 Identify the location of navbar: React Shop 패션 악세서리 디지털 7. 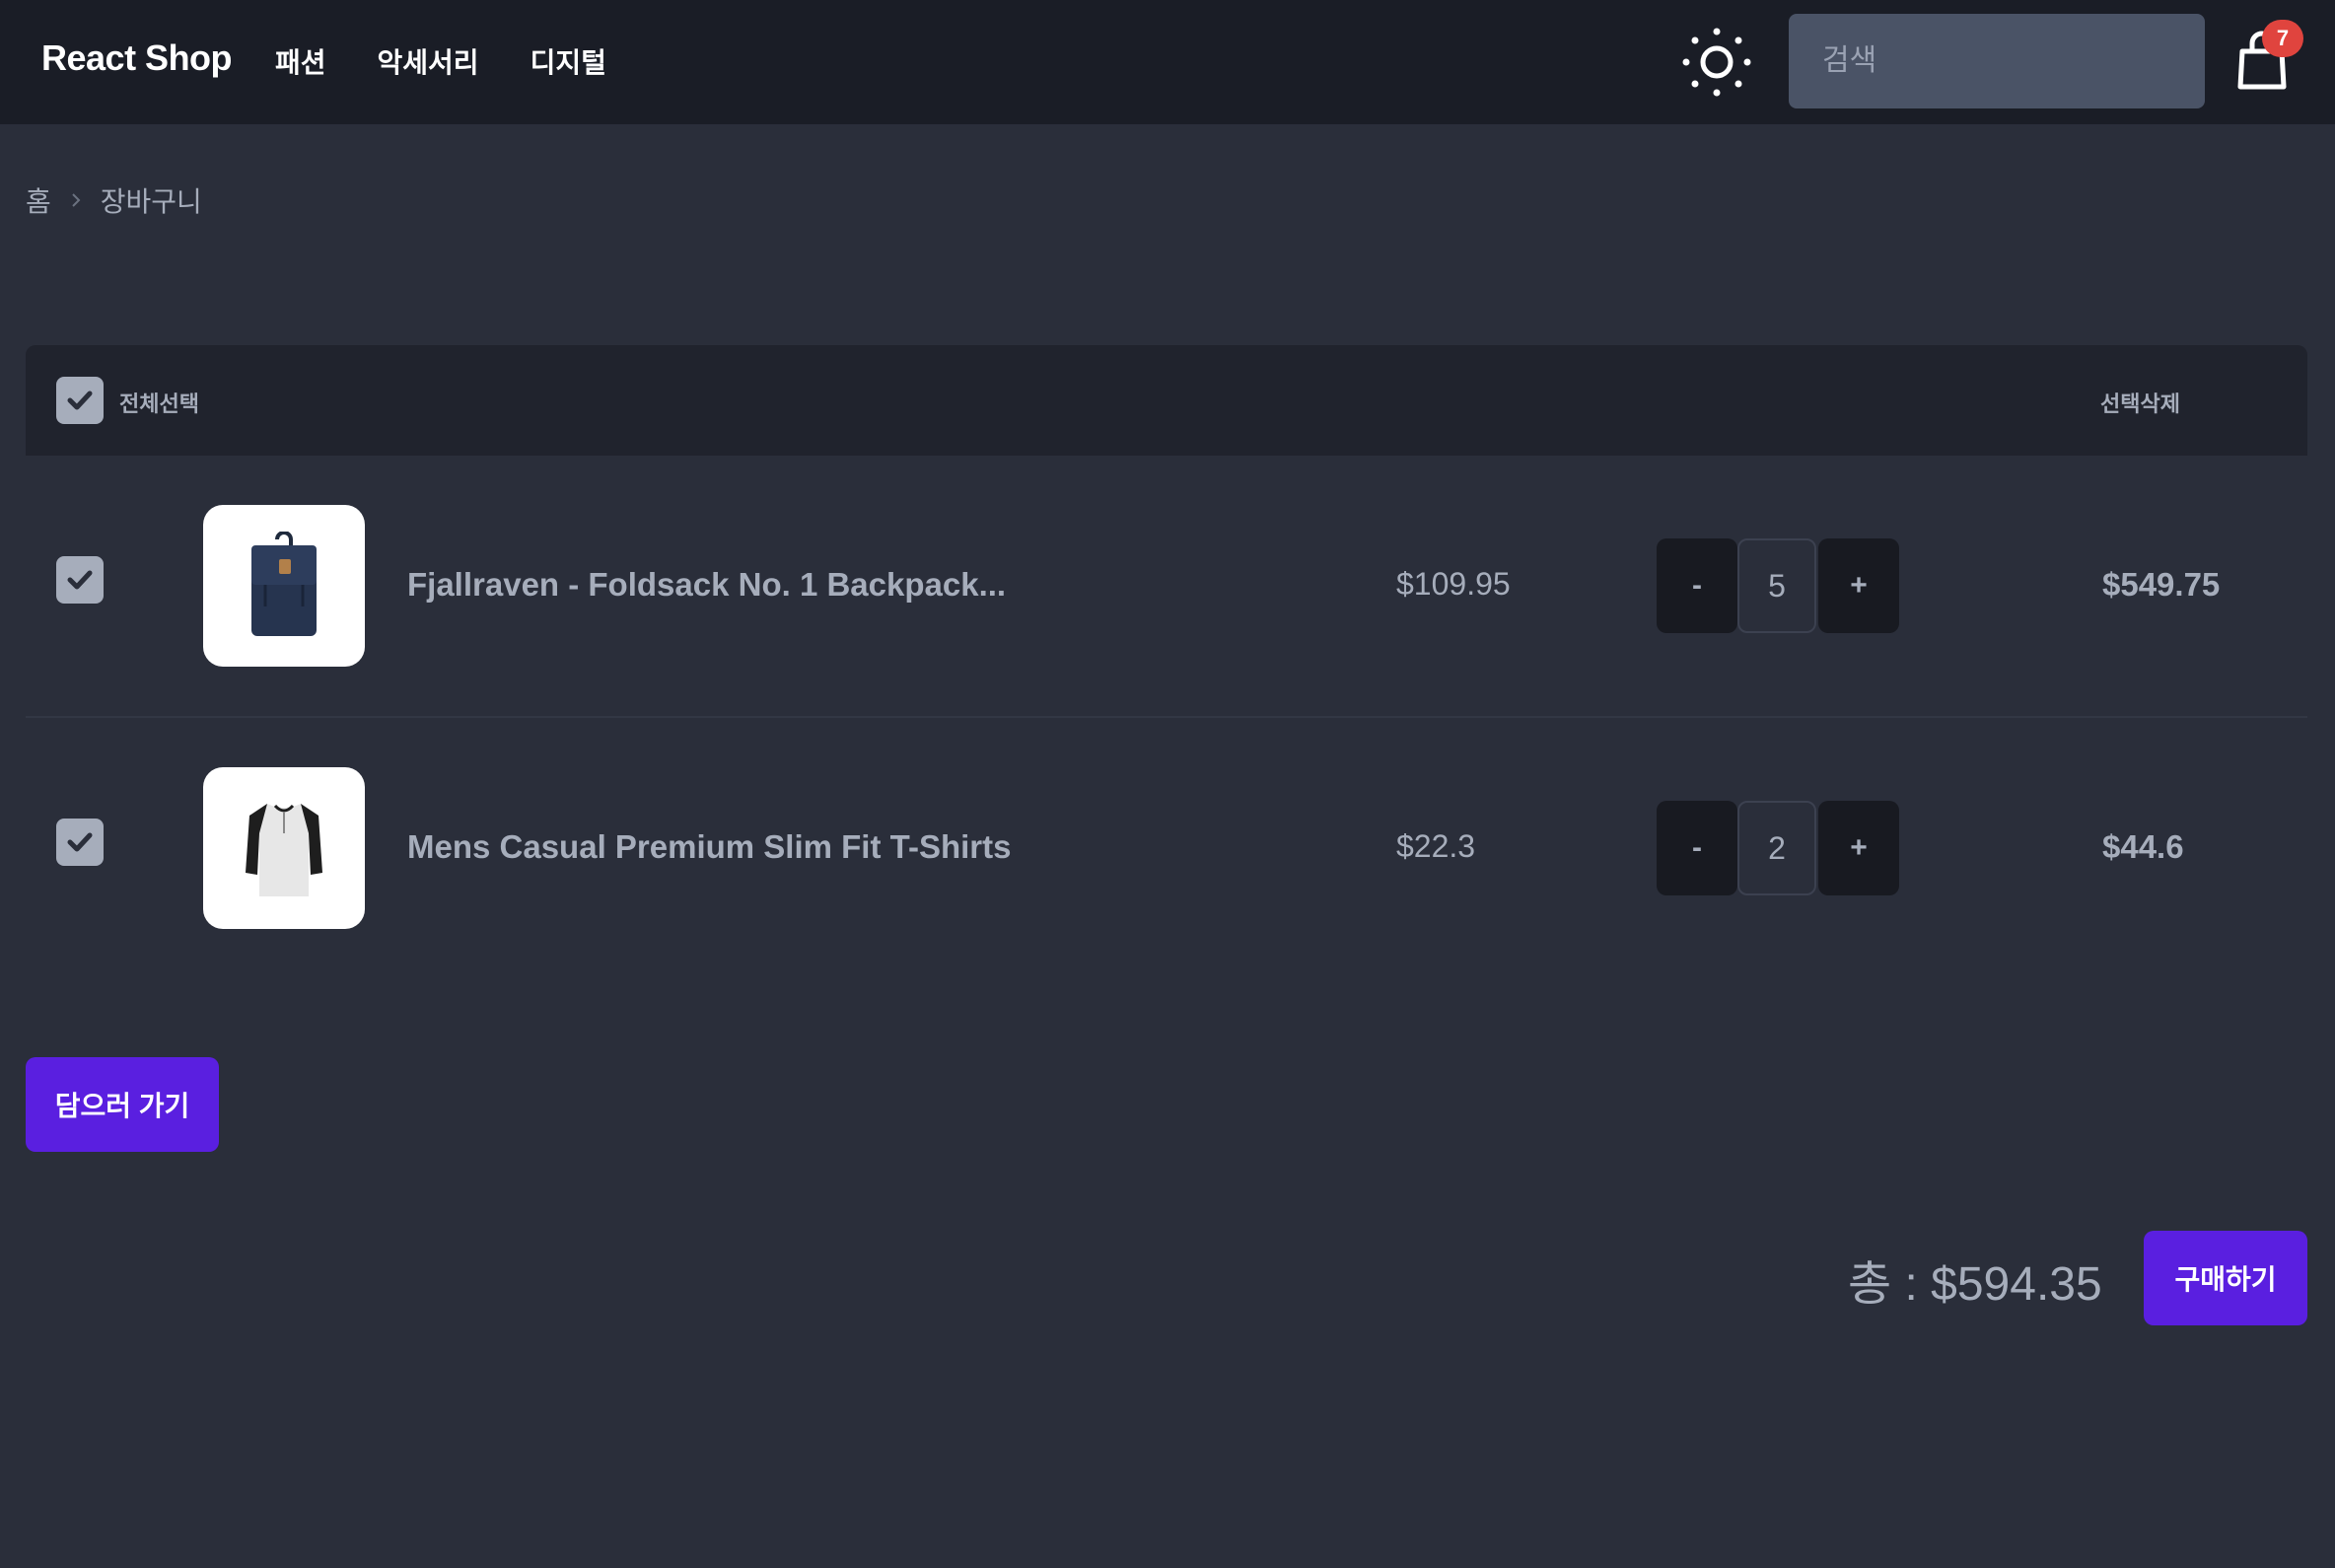
(1168, 62).